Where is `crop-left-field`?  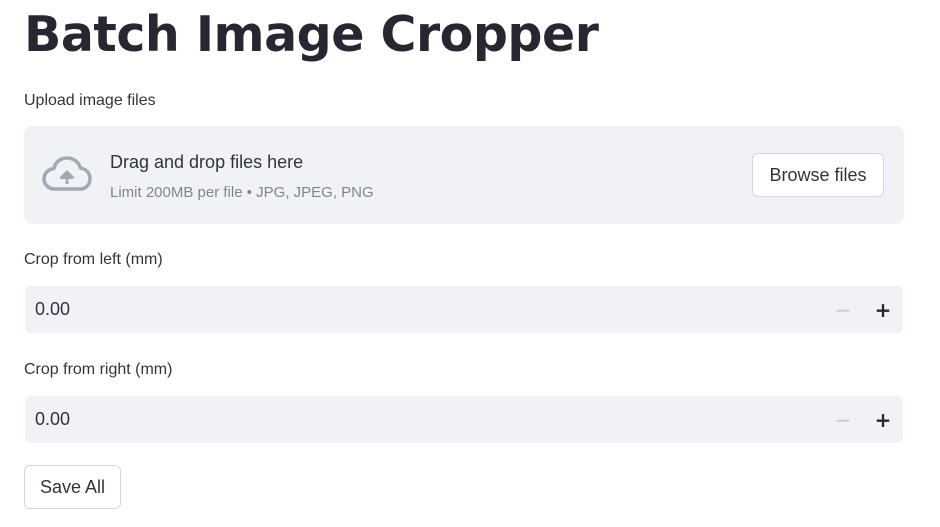 crop-left-field is located at coordinates (415, 309).